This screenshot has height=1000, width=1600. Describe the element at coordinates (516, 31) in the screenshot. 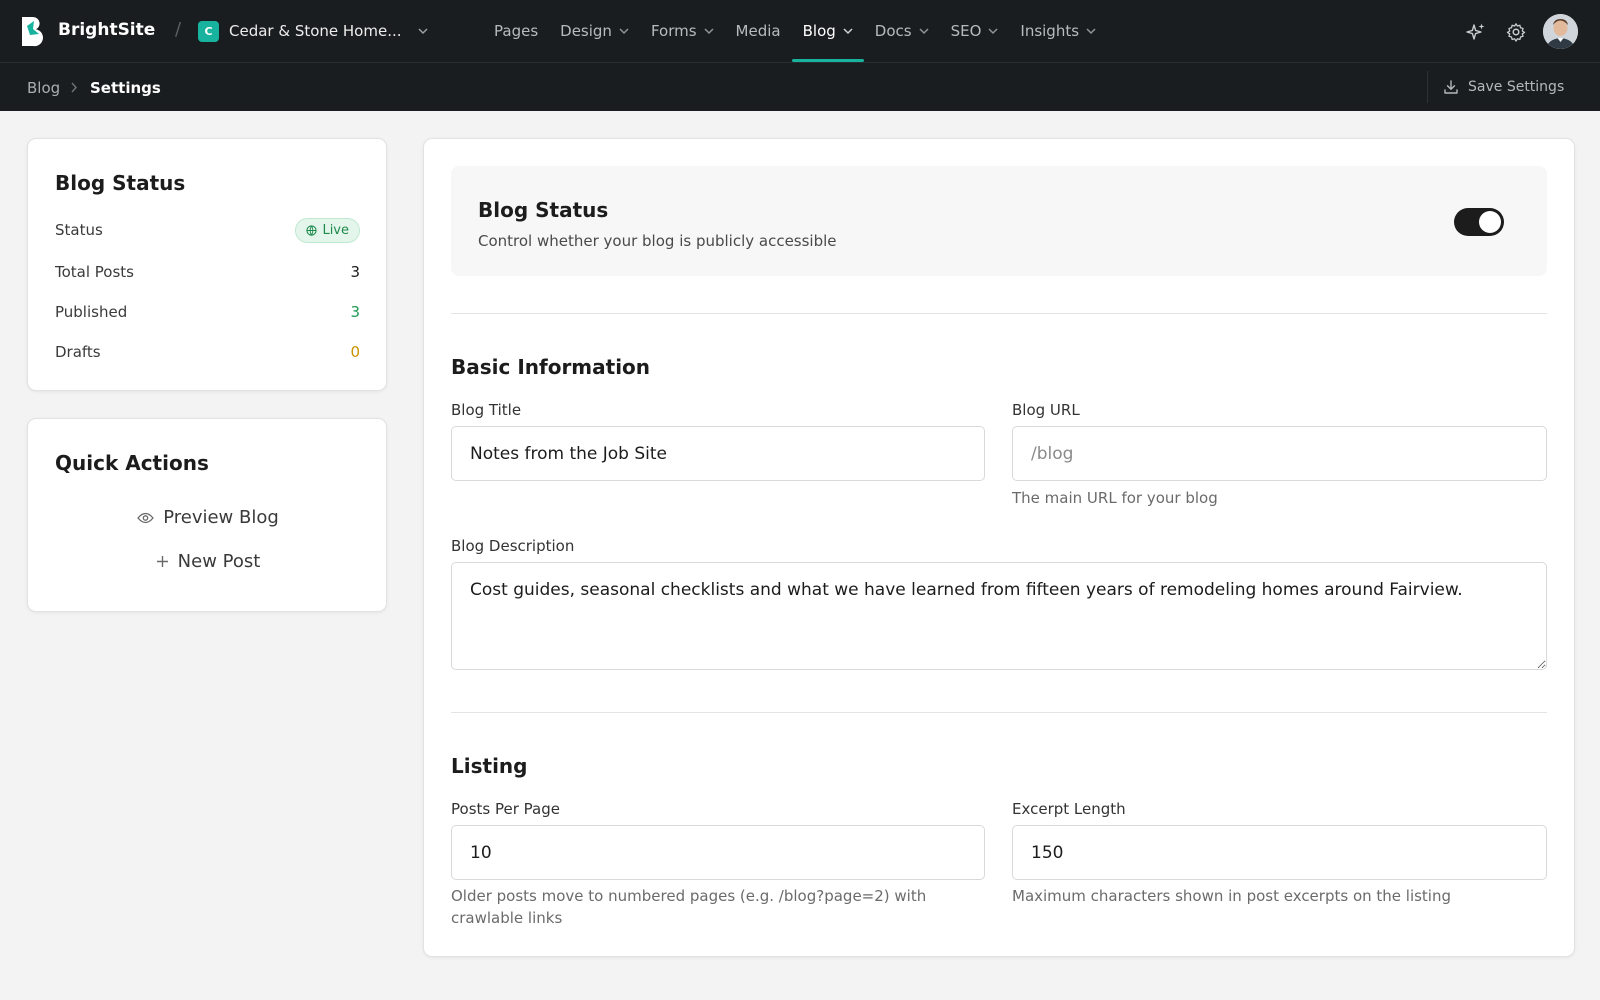

I see `nav-pages: Pages` at that location.